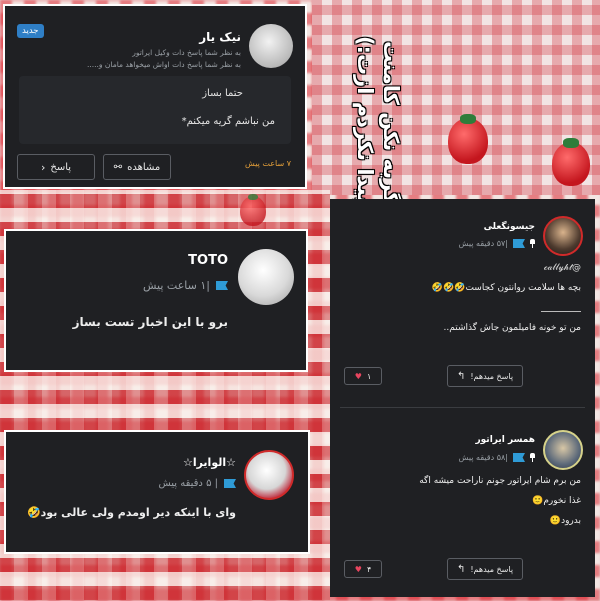 The height and width of the screenshot is (601, 600). Describe the element at coordinates (561, 311) in the screenshot. I see `divider` at that location.